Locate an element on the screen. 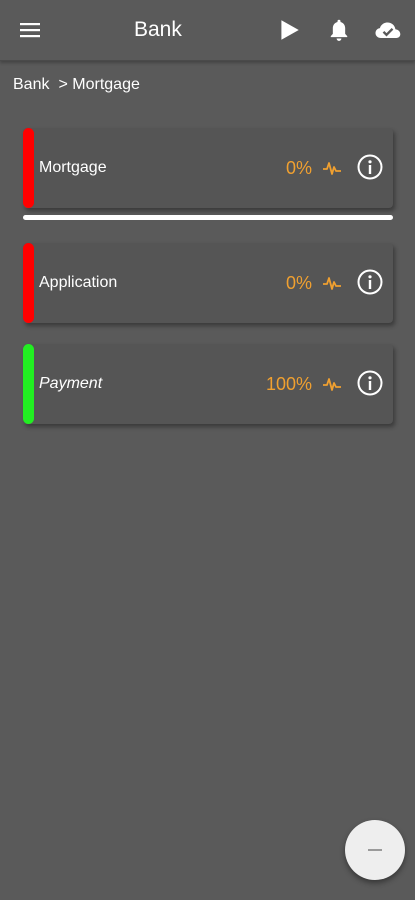 This screenshot has width=415, height=900. item-label: Payment is located at coordinates (71, 383).